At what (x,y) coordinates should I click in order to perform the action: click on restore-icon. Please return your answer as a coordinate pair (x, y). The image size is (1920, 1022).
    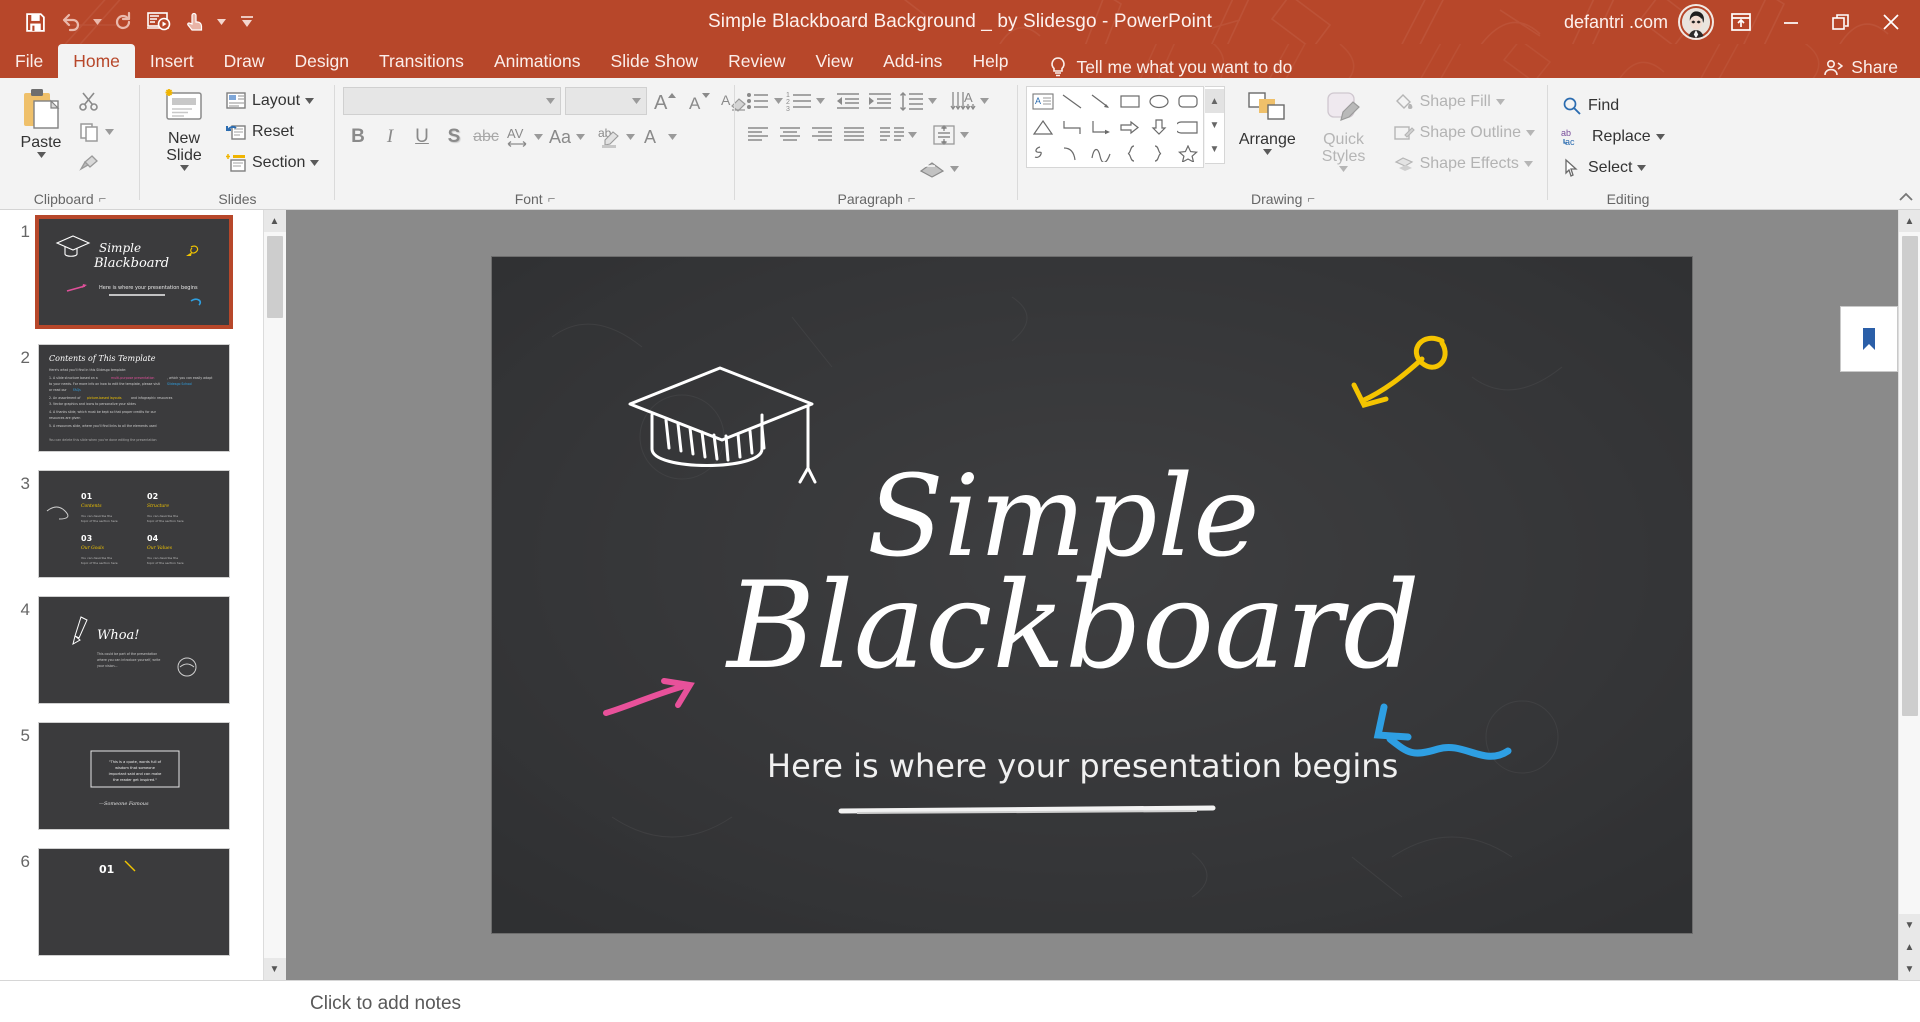
    Looking at the image, I should click on (1841, 22).